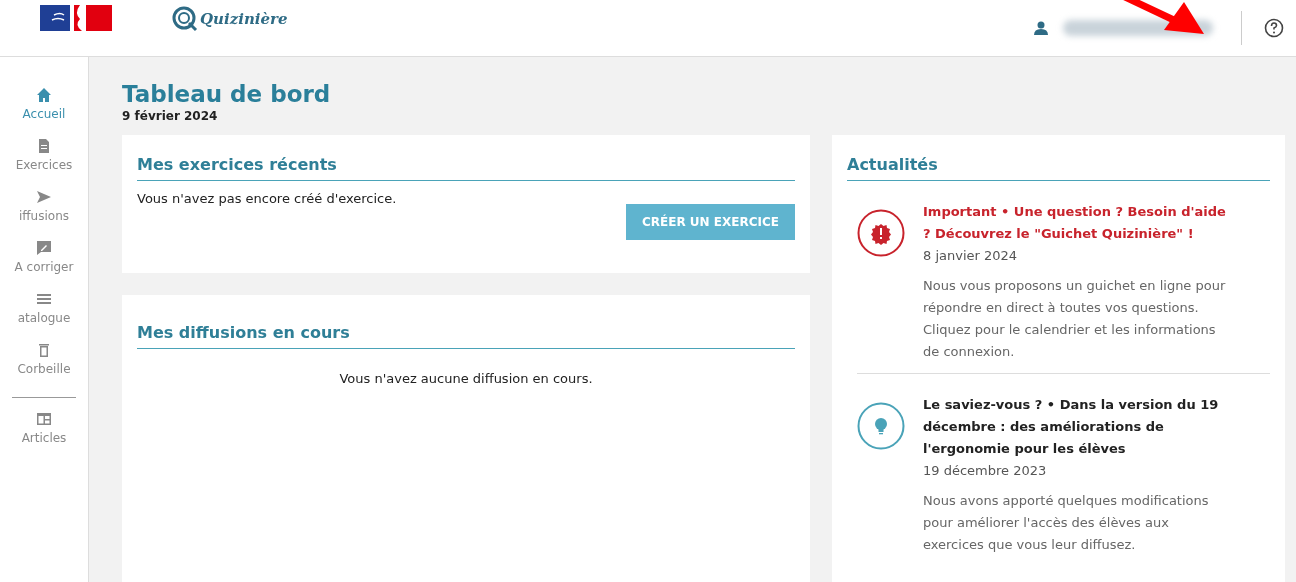  I want to click on page-title: Tableau de bord, so click(227, 94).